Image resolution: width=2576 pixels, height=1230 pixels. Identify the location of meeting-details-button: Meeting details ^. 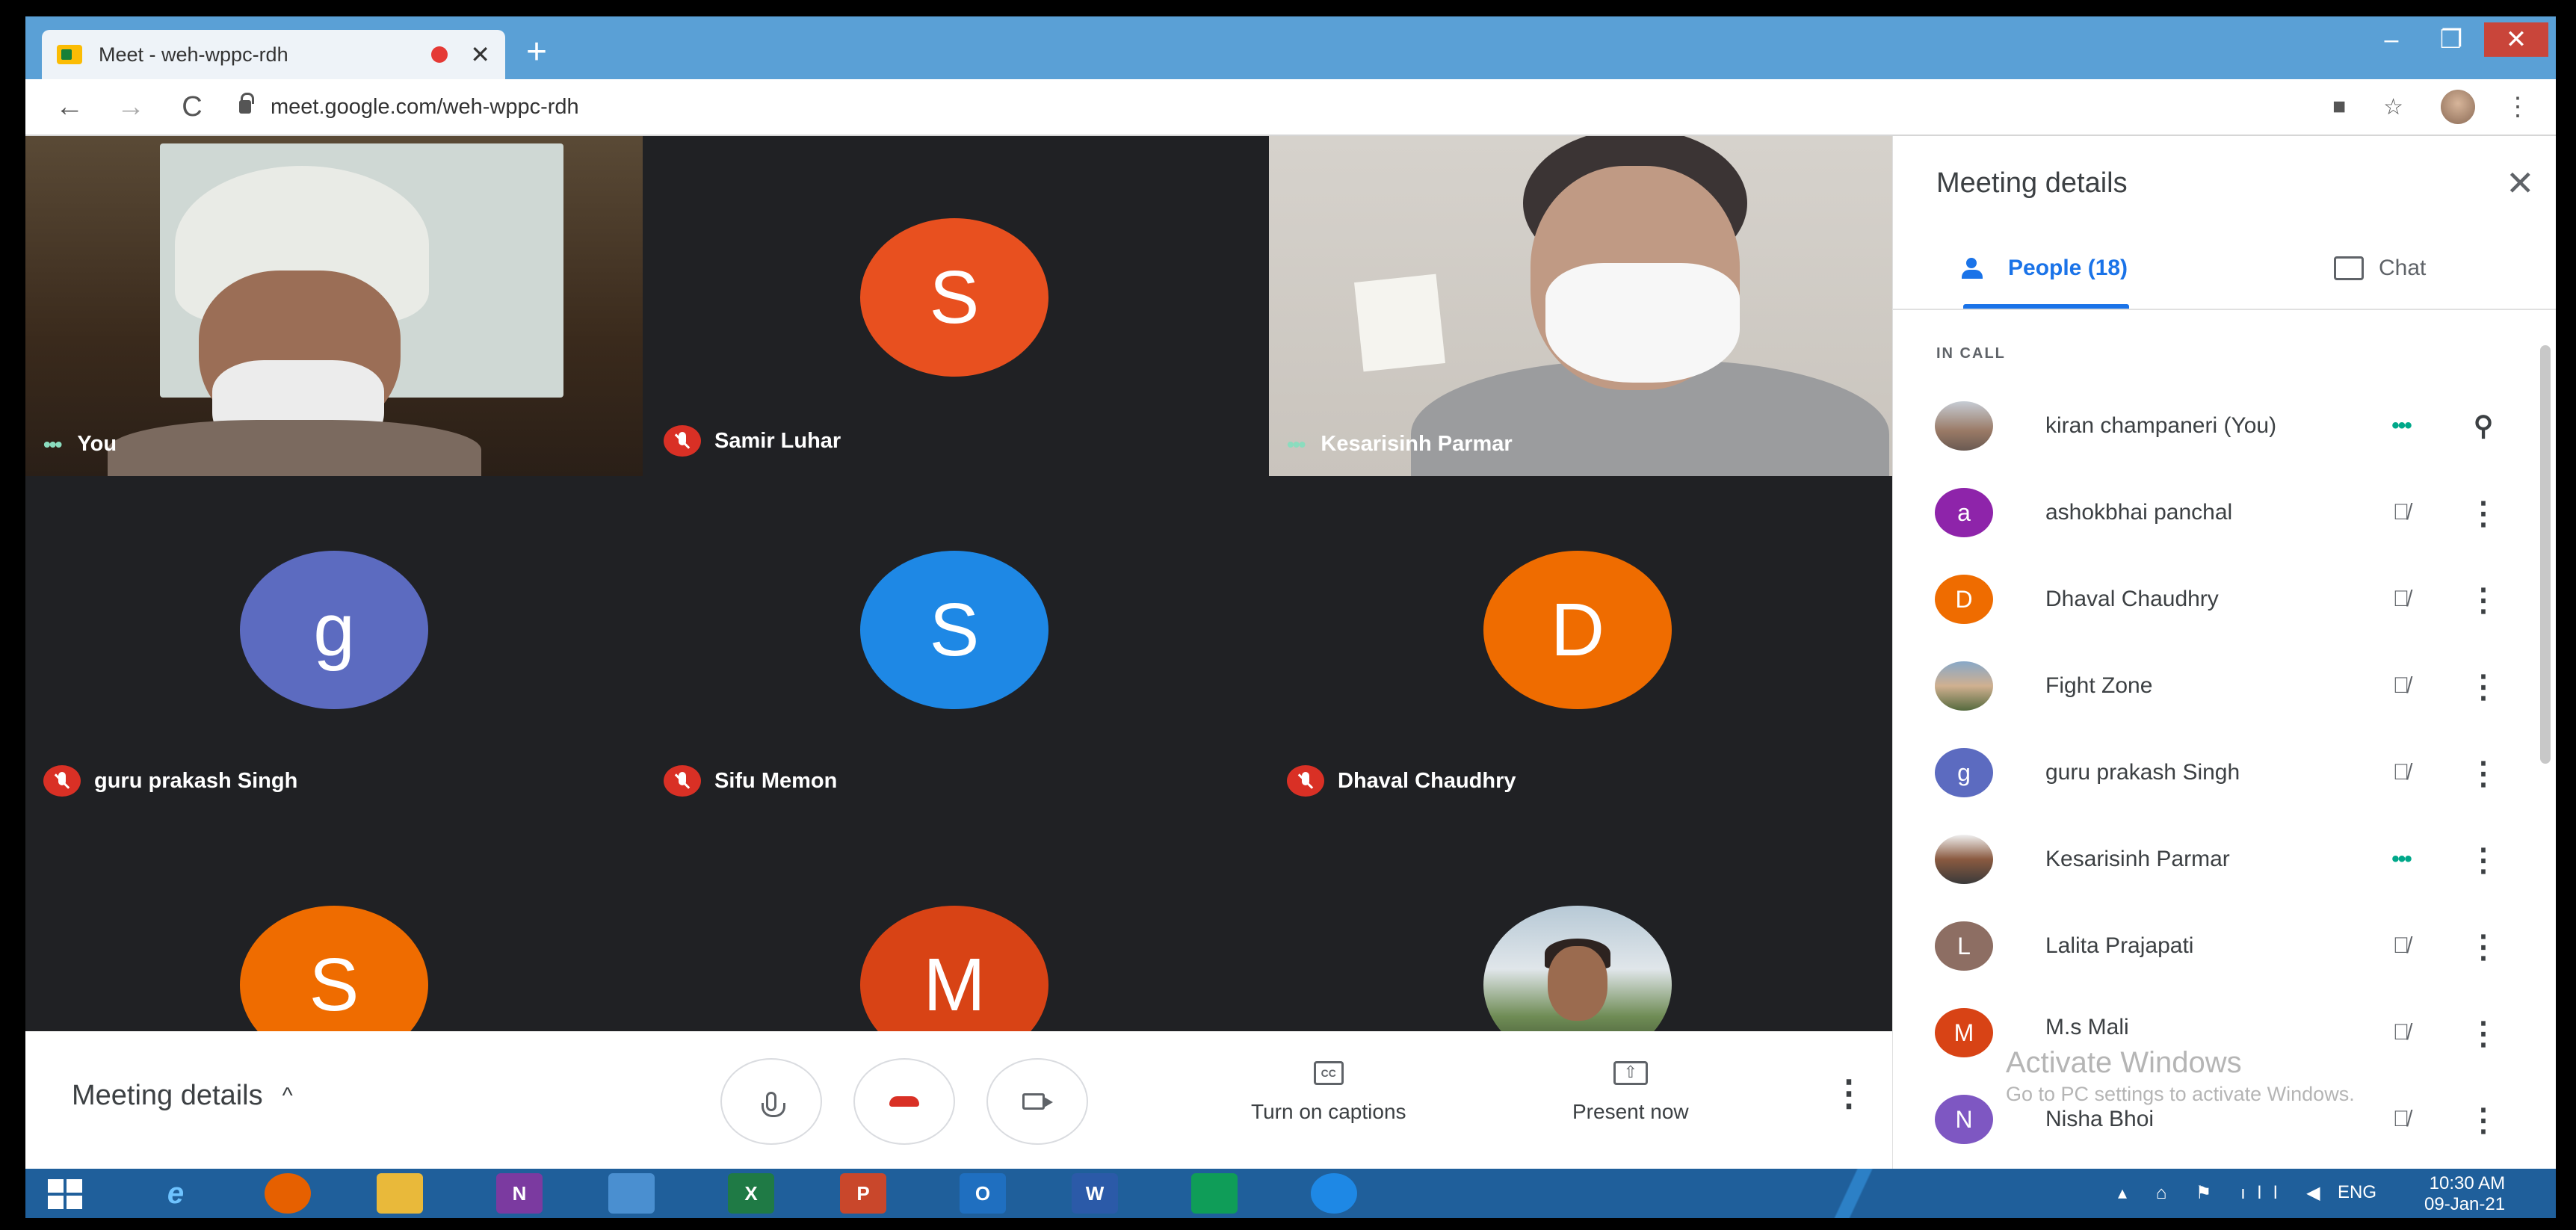
(183, 1096).